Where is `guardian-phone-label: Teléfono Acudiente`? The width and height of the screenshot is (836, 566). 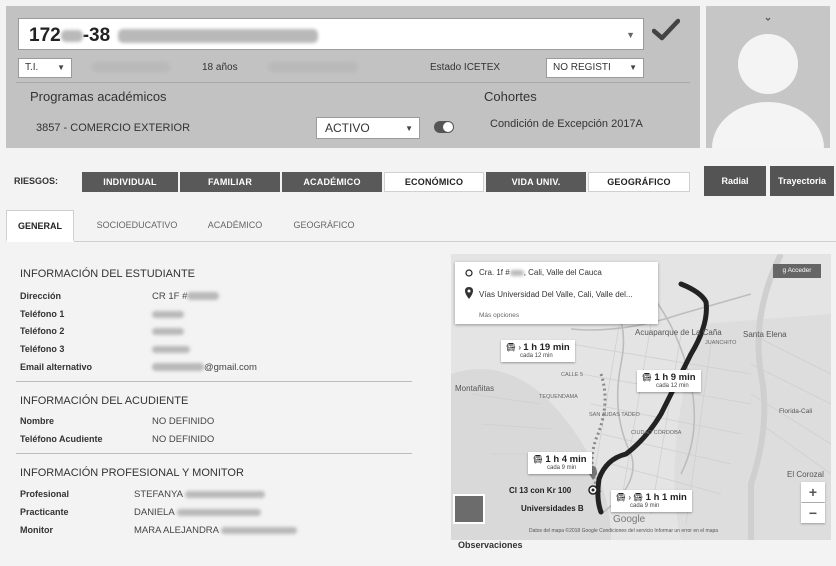
guardian-phone-label: Teléfono Acudiente is located at coordinates (61, 439).